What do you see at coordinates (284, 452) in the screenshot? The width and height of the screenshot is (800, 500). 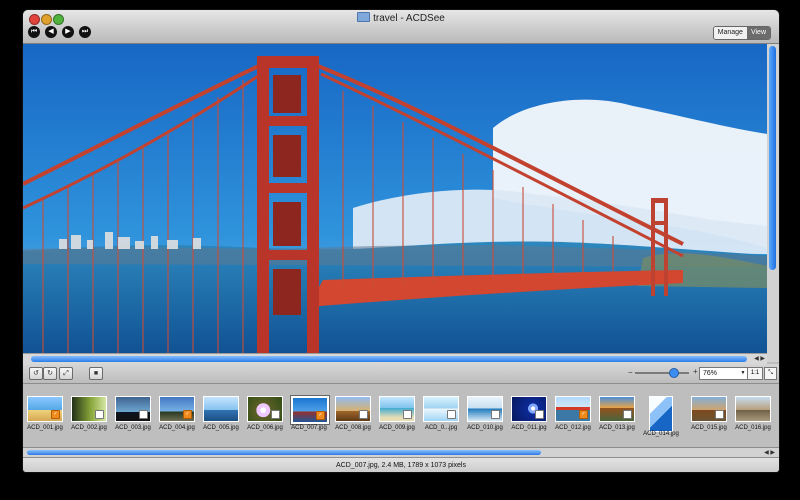 I see `thumbnail-scroll-thumb` at bounding box center [284, 452].